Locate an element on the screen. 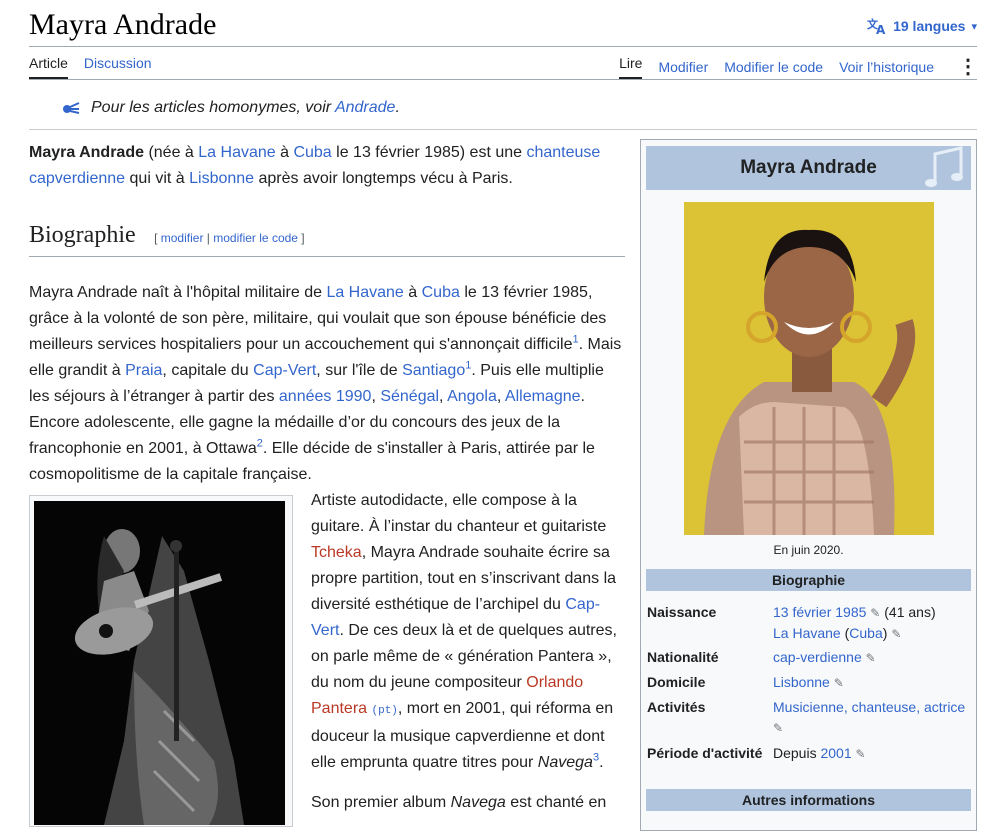  link-domicile: Lisbonne is located at coordinates (801, 682).